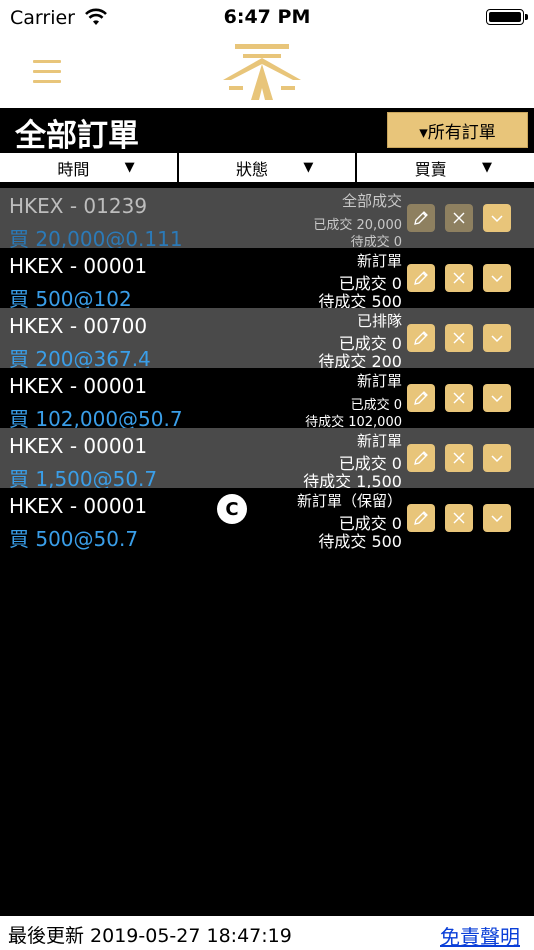 This screenshot has height=950, width=534. I want to click on last-updated-label: 最後更新 2019-05-27 18:47:19, so click(150, 936).